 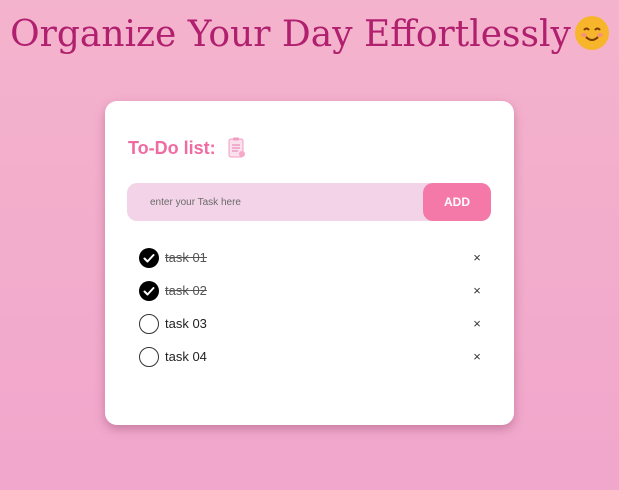 I want to click on page-title: Organize Your Day Effortlessly, so click(x=309, y=34).